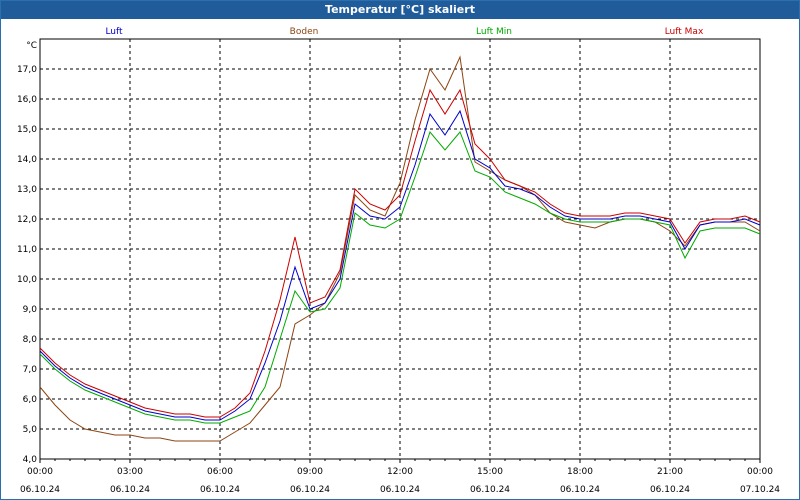 The image size is (800, 500). I want to click on y-axis-unit: °C, so click(31, 46).